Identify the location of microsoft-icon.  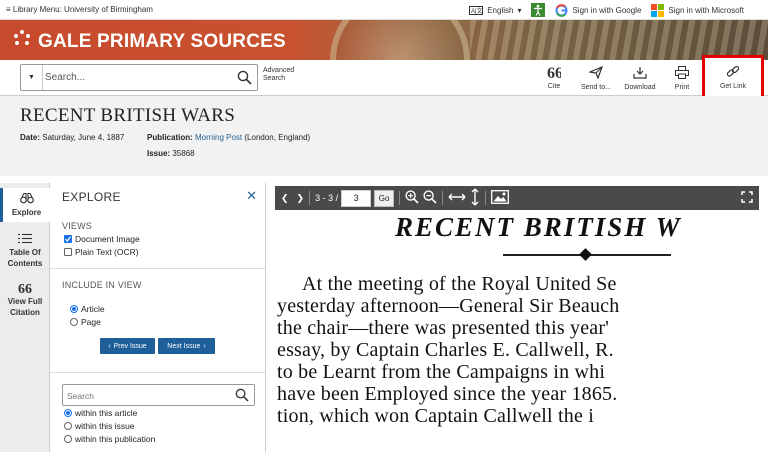
(658, 10).